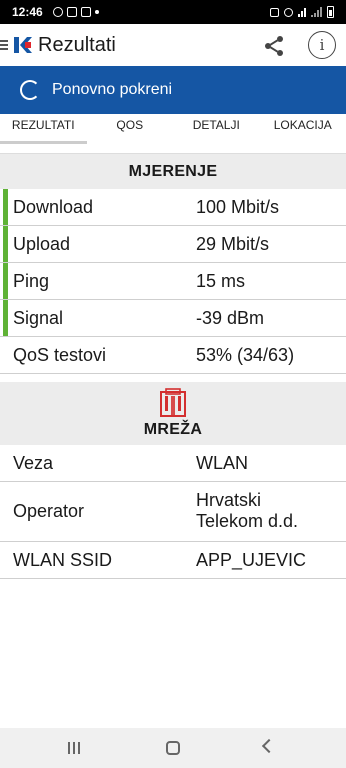 This screenshot has height=768, width=346. What do you see at coordinates (173, 463) in the screenshot?
I see `network-row-connection: Veza WLAN` at bounding box center [173, 463].